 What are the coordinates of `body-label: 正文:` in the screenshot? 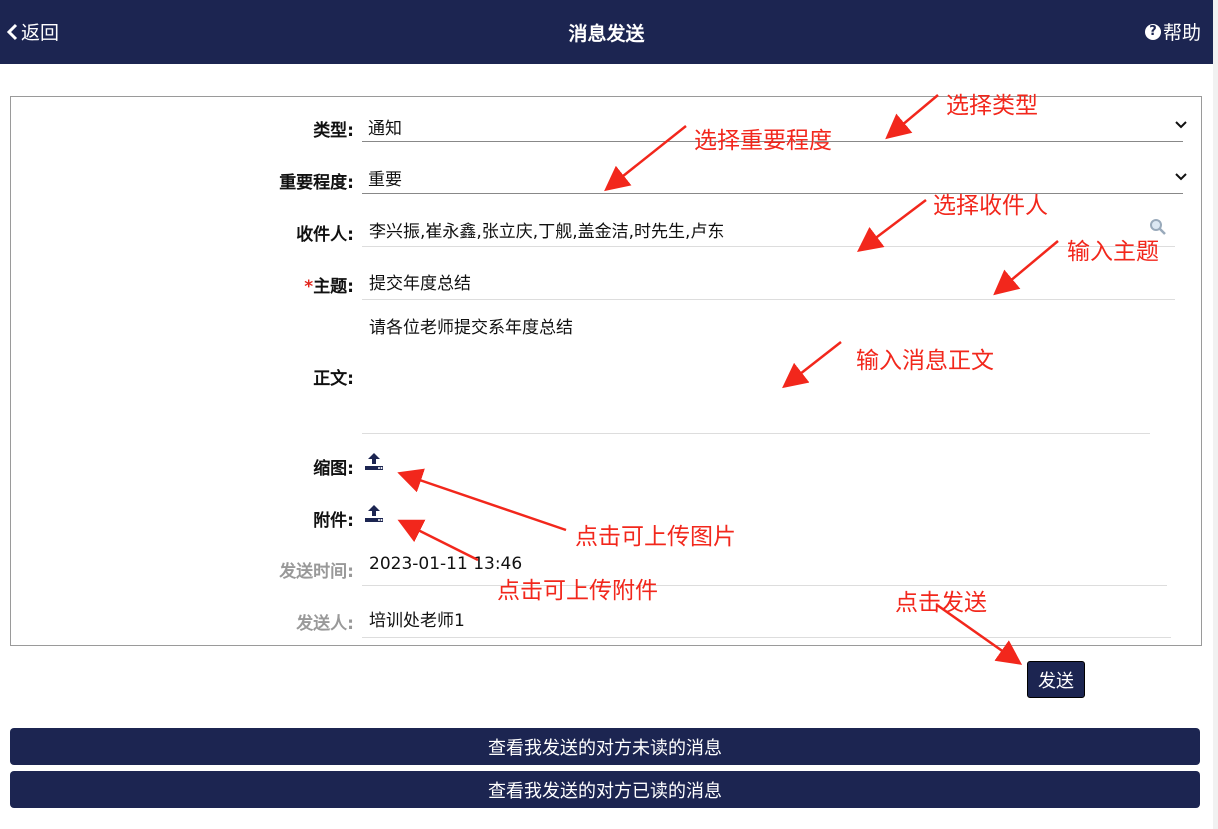 It's located at (333, 379).